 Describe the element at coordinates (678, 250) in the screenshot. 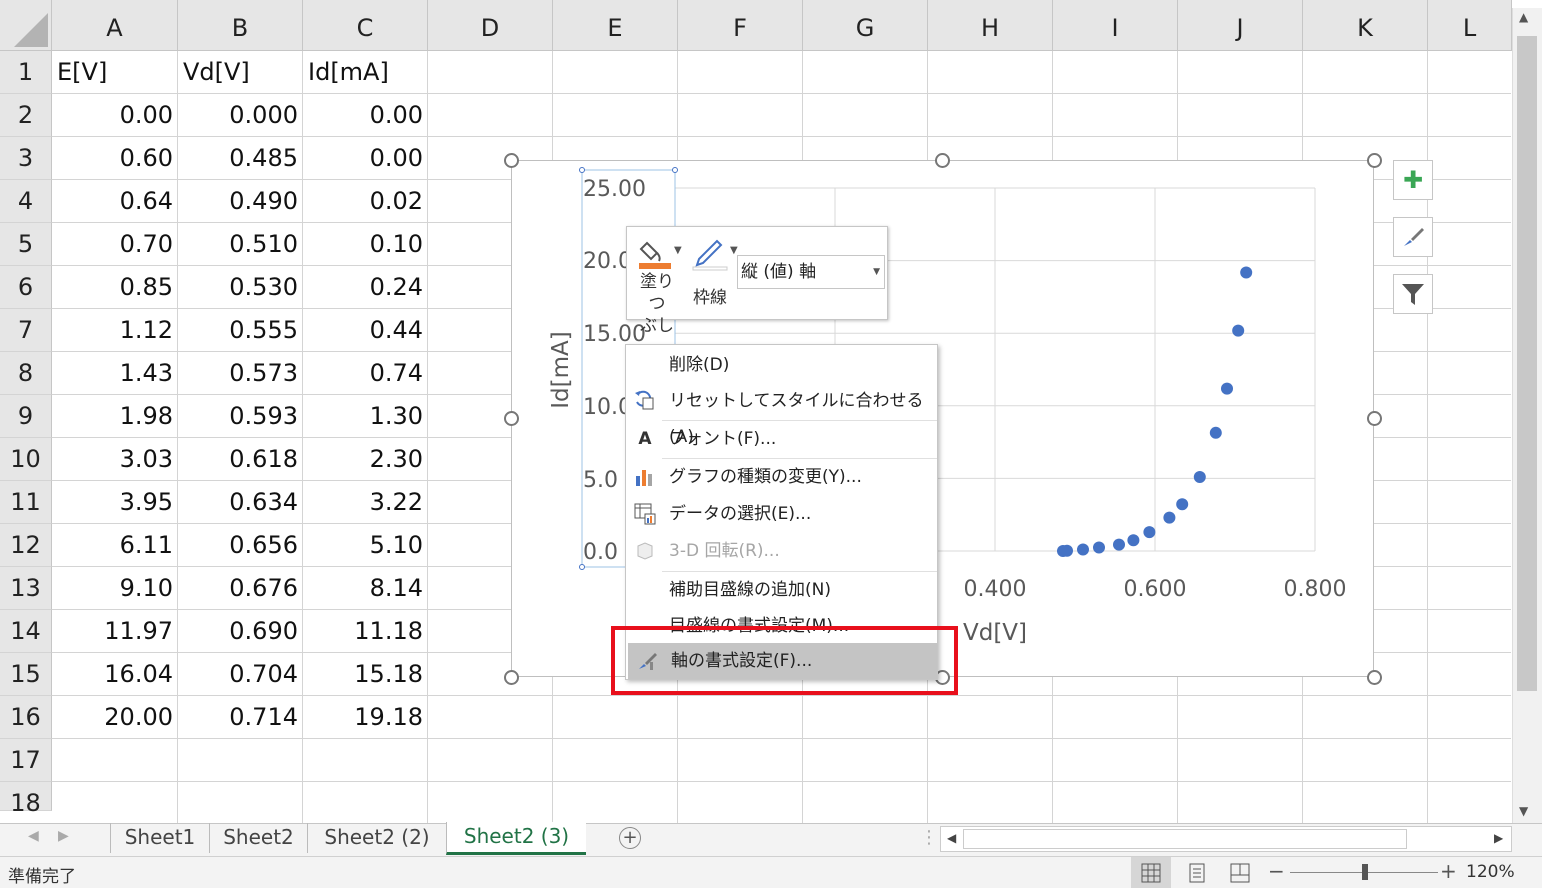

I see `fill-dropdown-icon: ▼` at that location.